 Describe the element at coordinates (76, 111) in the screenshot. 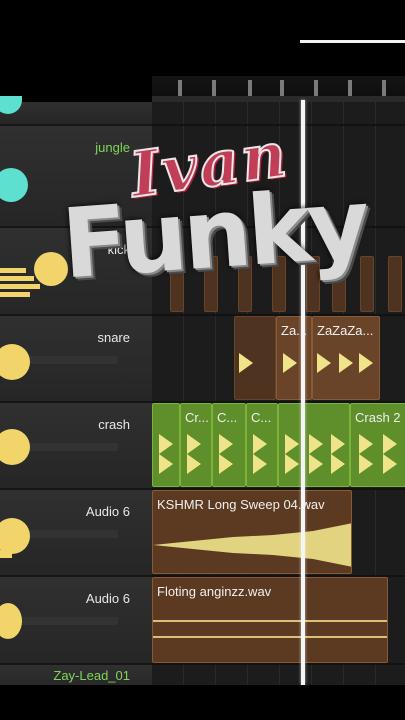

I see `track-header-partial` at that location.